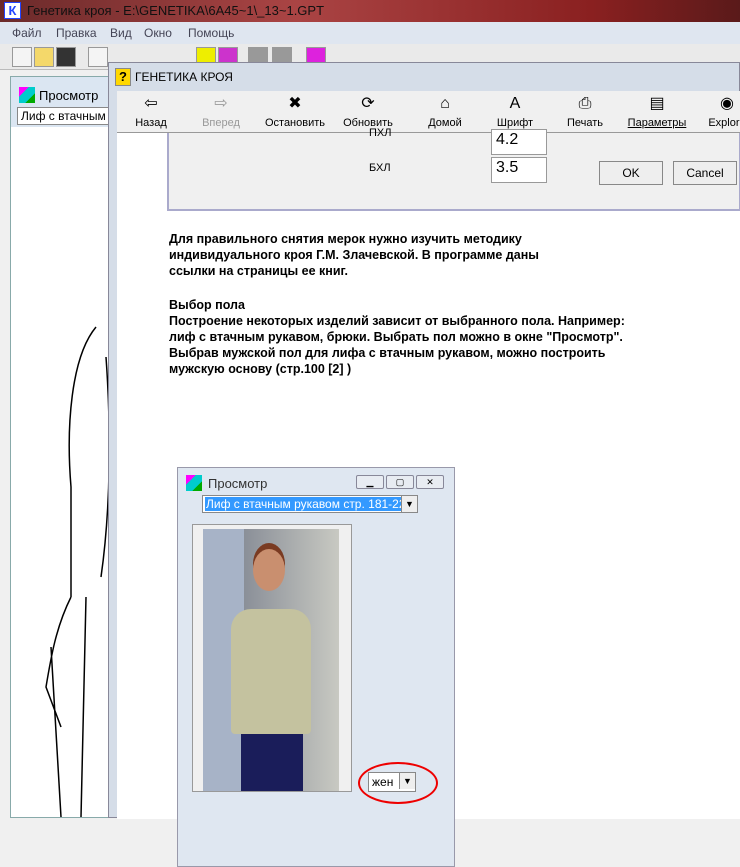 This screenshot has width=740, height=867. I want to click on help-icon: ?, so click(123, 77).